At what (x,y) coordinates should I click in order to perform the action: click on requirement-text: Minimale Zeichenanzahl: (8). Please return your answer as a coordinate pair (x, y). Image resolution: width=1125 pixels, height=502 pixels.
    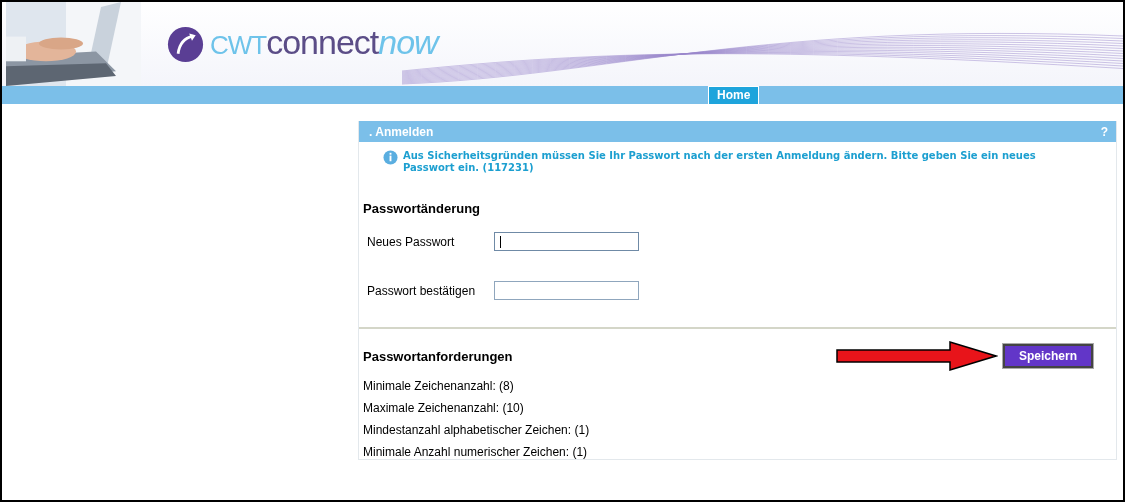
    Looking at the image, I should click on (439, 386).